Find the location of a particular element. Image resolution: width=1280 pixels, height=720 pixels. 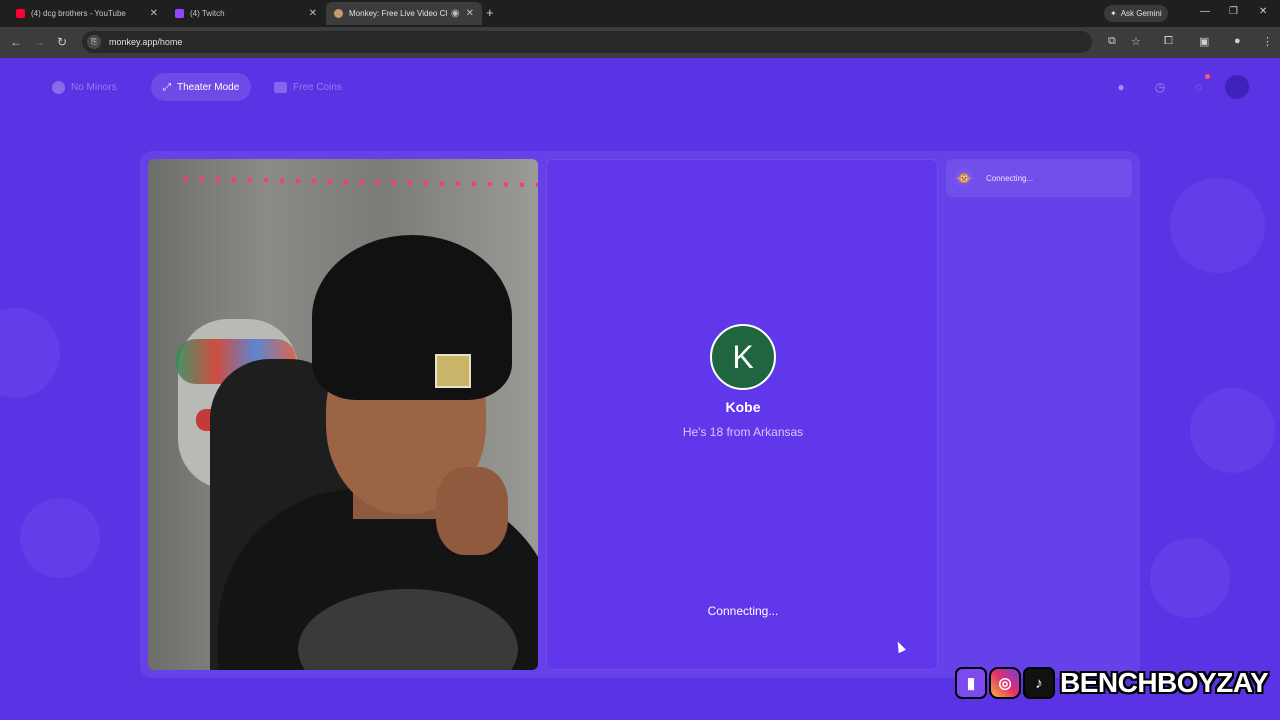

tab-monkey: Monkey: Free Live Video Ch ◉ ✕ is located at coordinates (404, 13).